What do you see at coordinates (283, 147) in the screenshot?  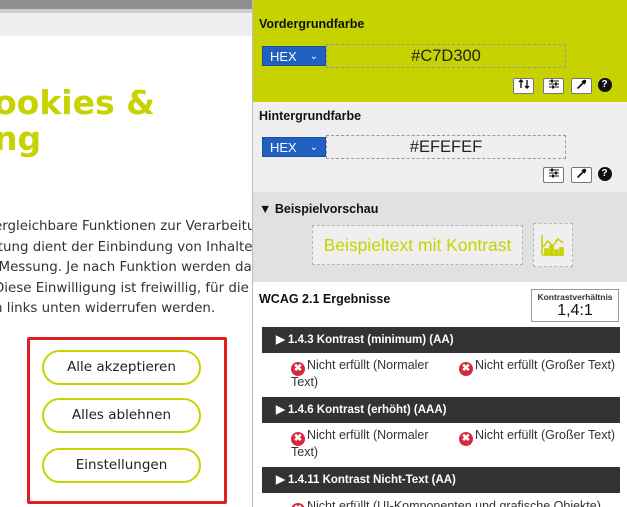 I see `background-format-value: HEX` at bounding box center [283, 147].